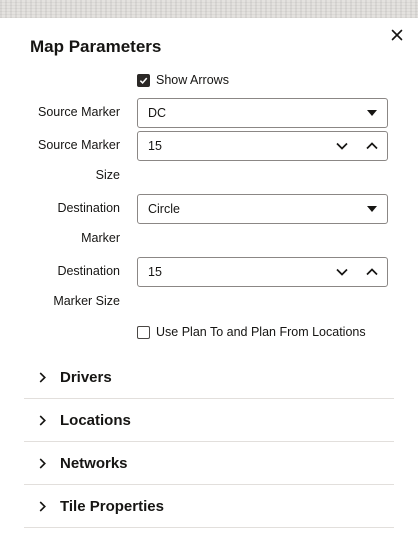  Describe the element at coordinates (96, 46) in the screenshot. I see `panel-title: Map Parameters` at that location.